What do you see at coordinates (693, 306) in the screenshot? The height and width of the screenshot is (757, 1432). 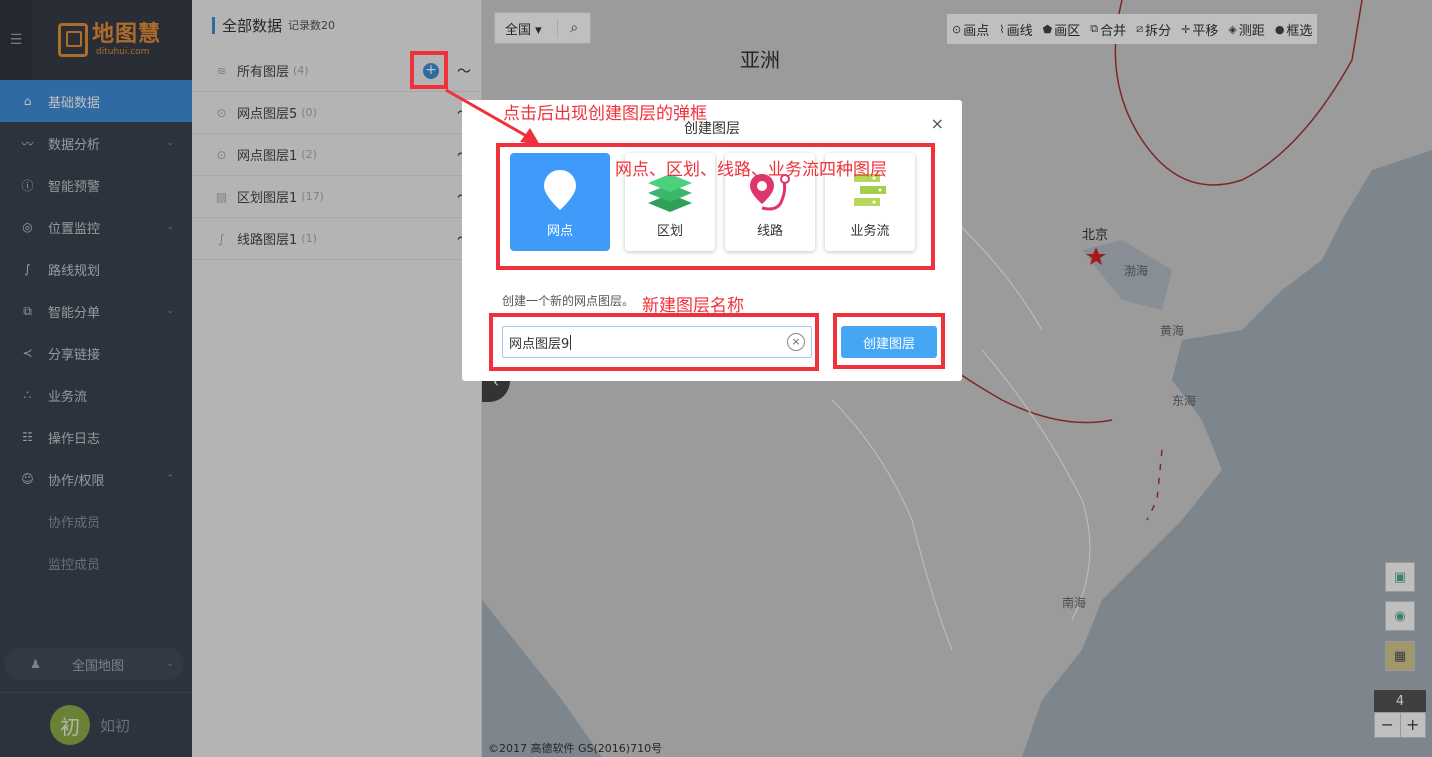 I see `annotation-name-text: 新建图层名称` at bounding box center [693, 306].